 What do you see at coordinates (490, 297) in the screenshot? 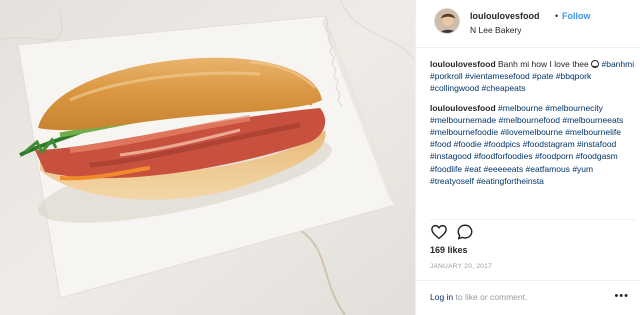
I see `login-prompt-text: to like or comment.` at bounding box center [490, 297].